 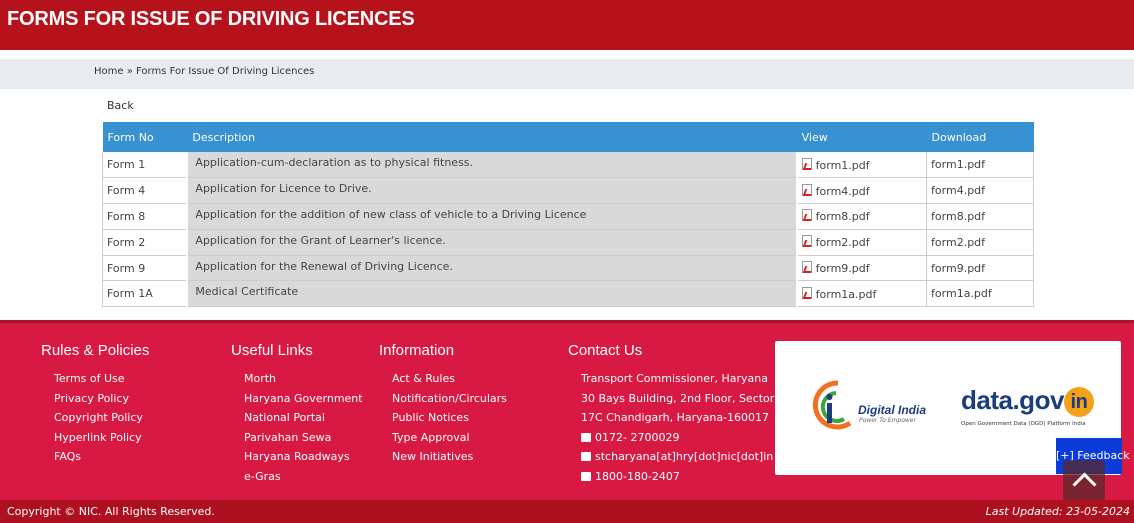 What do you see at coordinates (91, 398) in the screenshot?
I see `footer-link-privacy: Privacy Policy` at bounding box center [91, 398].